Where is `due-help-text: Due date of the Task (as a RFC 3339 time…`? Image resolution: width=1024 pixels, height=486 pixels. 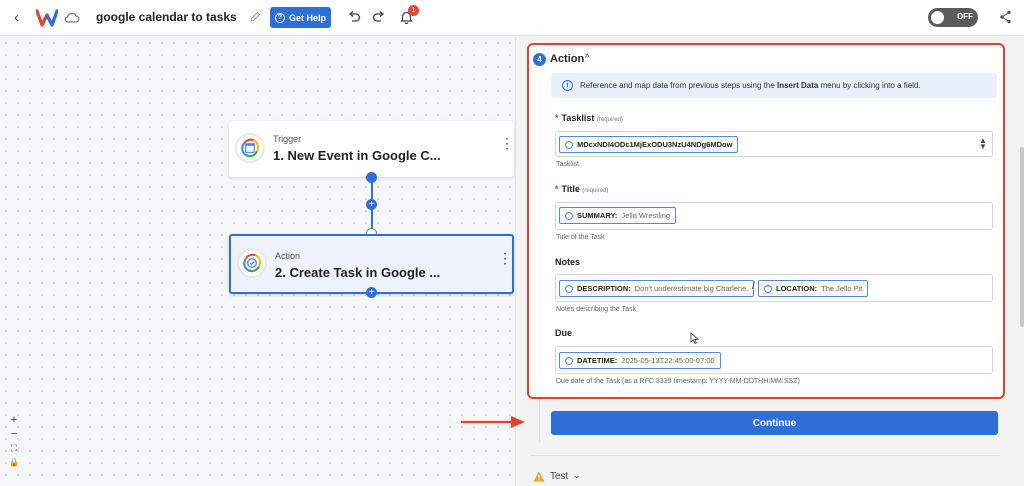 due-help-text: Due date of the Task (as a RFC 3339 time… is located at coordinates (678, 381).